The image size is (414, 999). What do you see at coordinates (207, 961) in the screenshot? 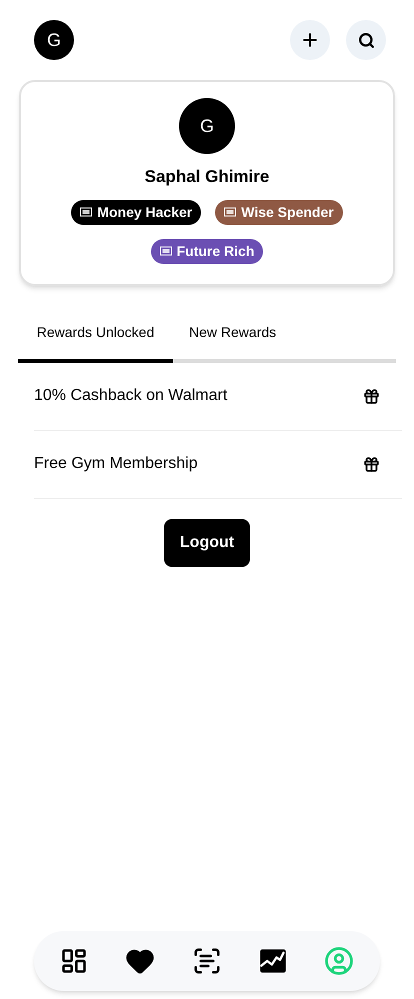
I see `scan-icon` at bounding box center [207, 961].